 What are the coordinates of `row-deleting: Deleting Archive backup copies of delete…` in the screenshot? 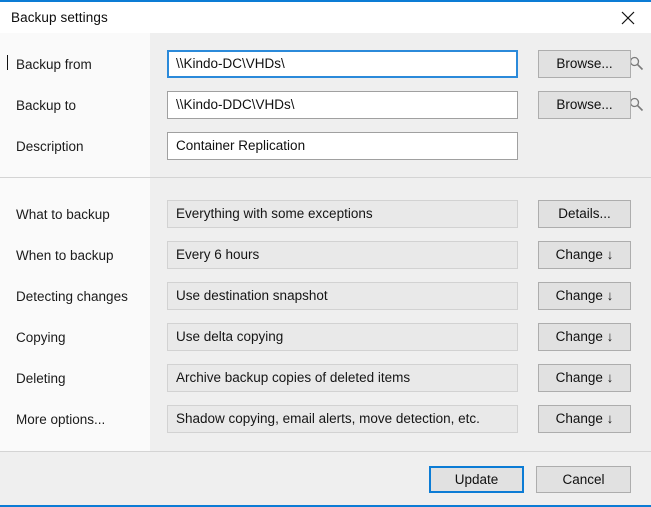 It's located at (325, 379).